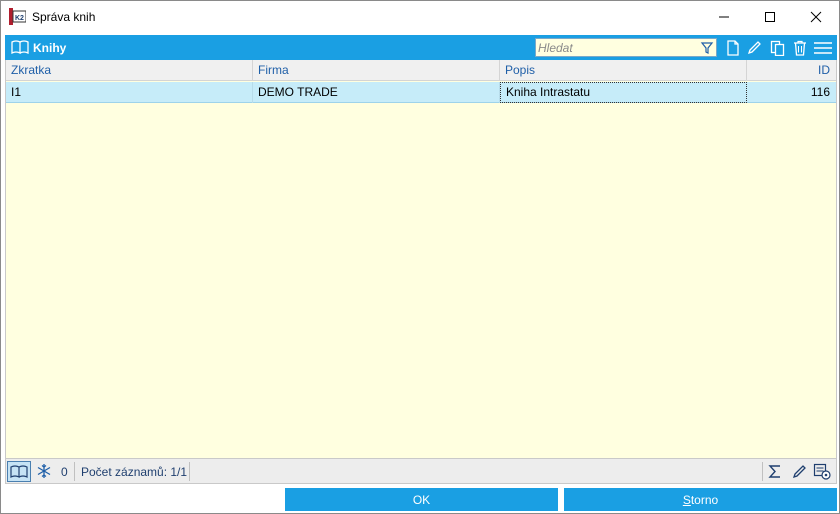 The width and height of the screenshot is (840, 514). What do you see at coordinates (617, 47) in the screenshot?
I see `search-input` at bounding box center [617, 47].